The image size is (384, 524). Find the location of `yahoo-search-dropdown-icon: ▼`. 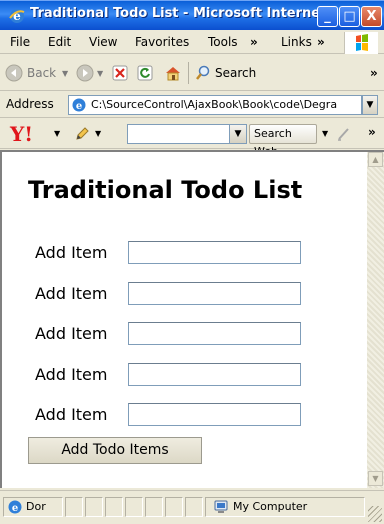

yahoo-search-dropdown-icon: ▼ is located at coordinates (237, 134).